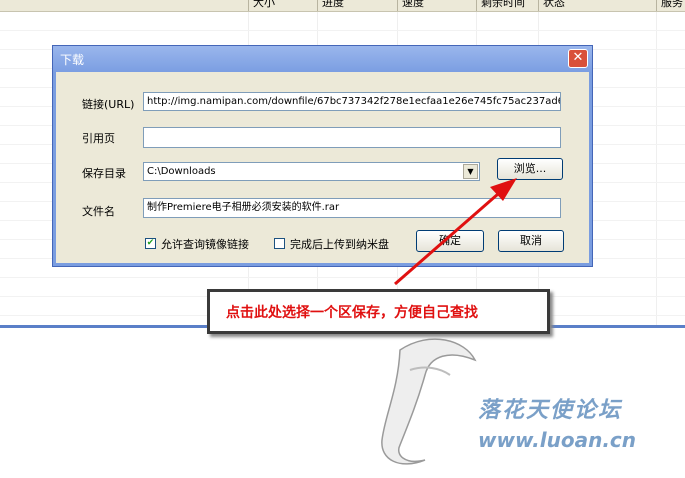  What do you see at coordinates (557, 440) in the screenshot?
I see `watermark-url: www.luoan.cn` at bounding box center [557, 440].